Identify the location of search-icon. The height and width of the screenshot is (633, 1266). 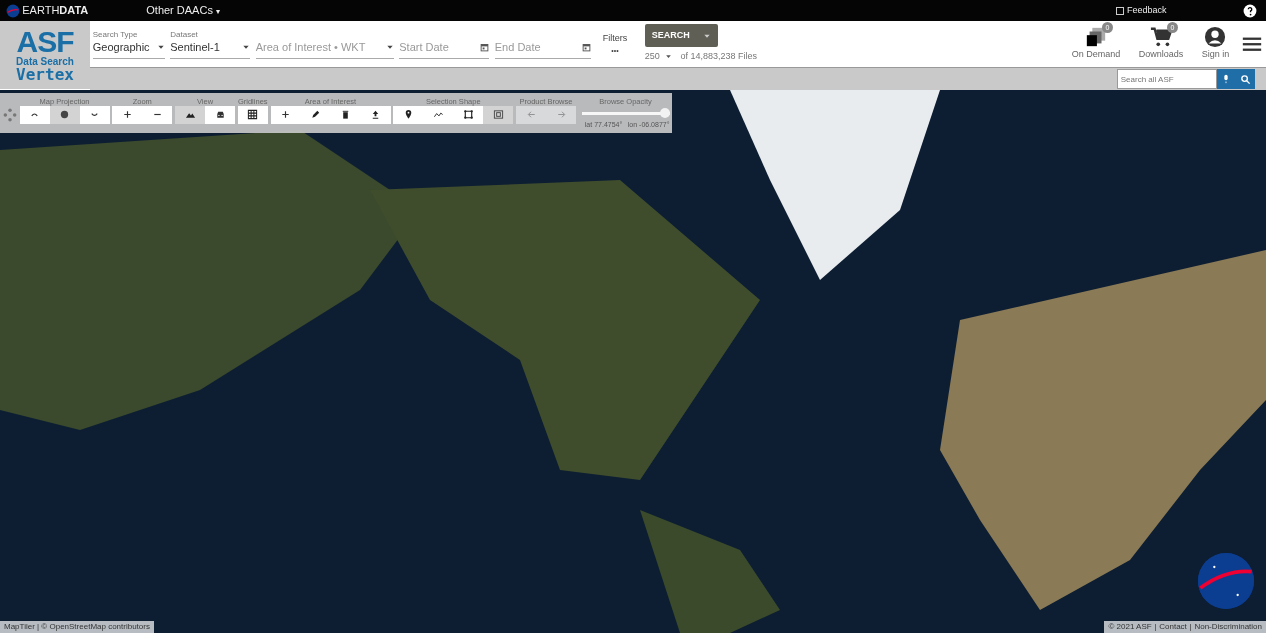
(1245, 79).